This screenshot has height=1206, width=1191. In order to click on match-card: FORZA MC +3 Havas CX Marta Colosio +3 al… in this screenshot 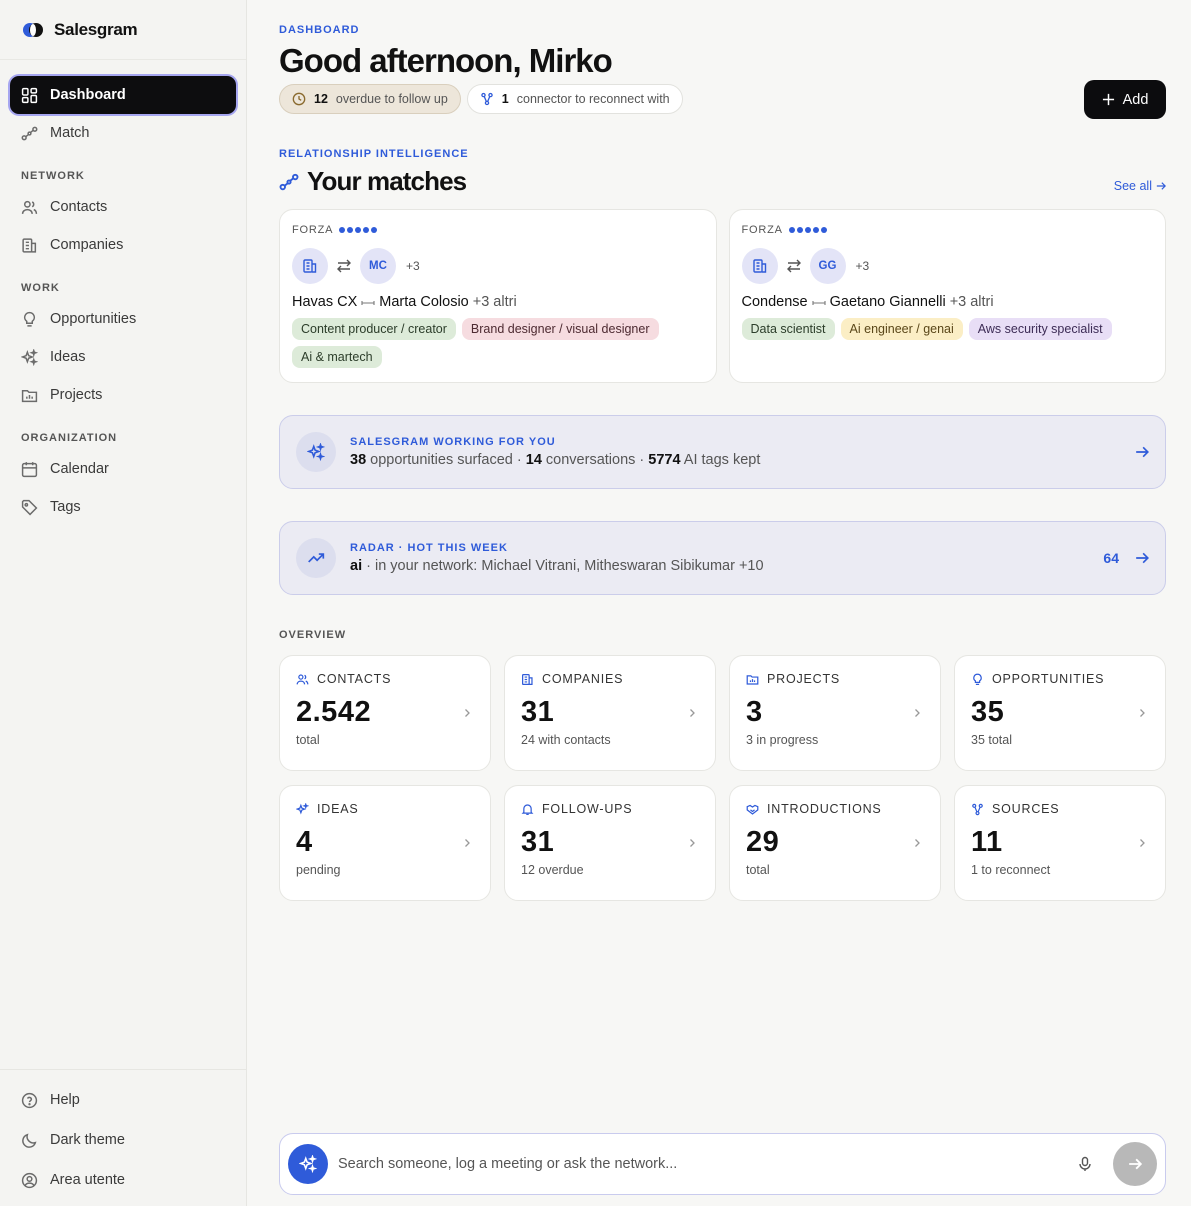, I will do `click(498, 296)`.